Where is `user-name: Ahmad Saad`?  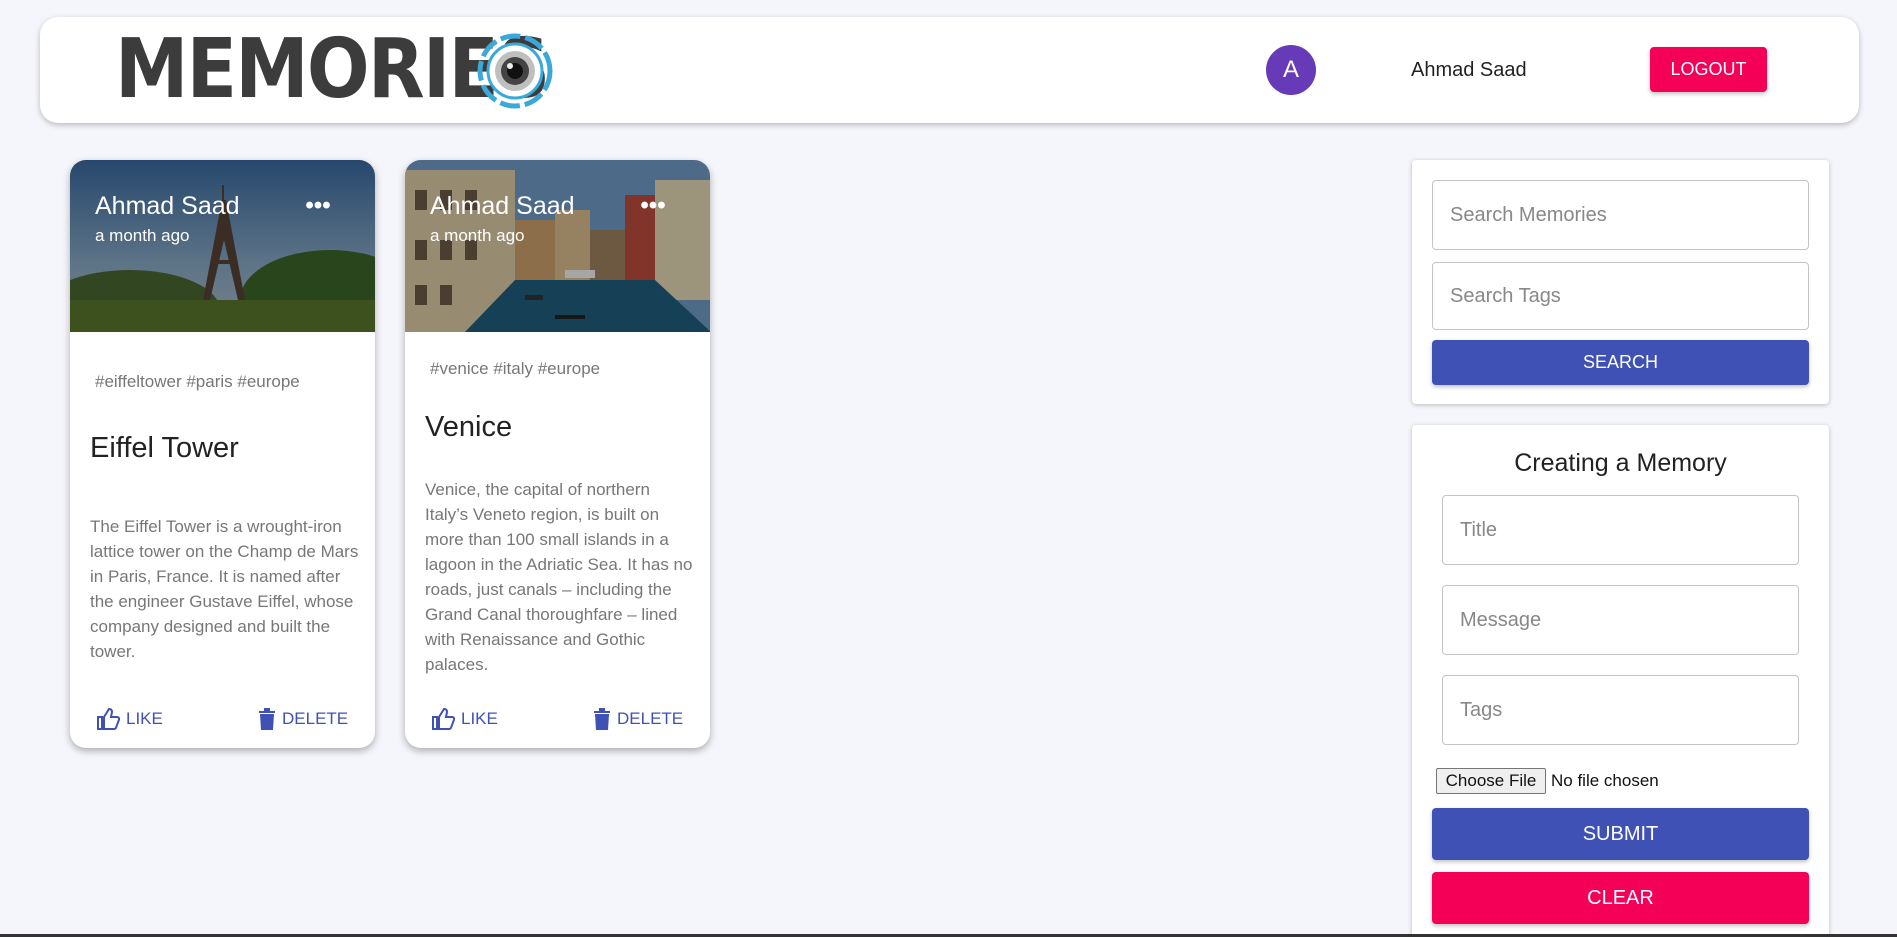
user-name: Ahmad Saad is located at coordinates (1469, 70).